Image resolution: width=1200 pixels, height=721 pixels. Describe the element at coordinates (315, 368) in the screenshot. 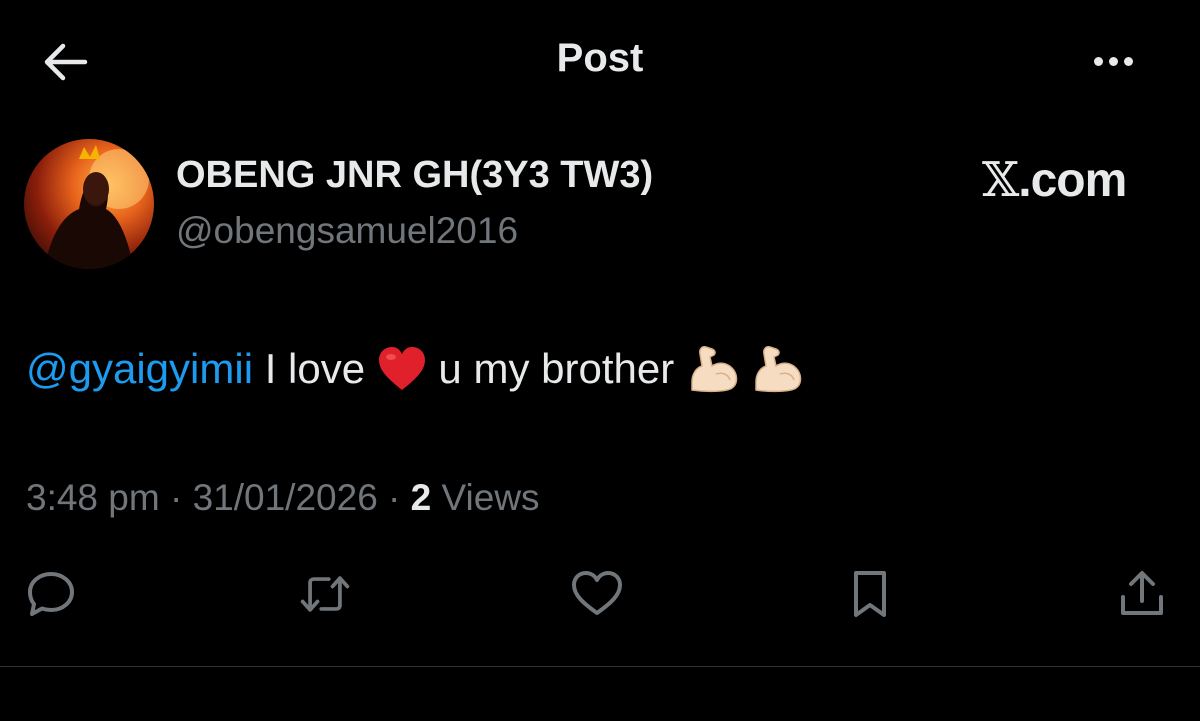

I see `tweet-text-part-1: I love` at that location.